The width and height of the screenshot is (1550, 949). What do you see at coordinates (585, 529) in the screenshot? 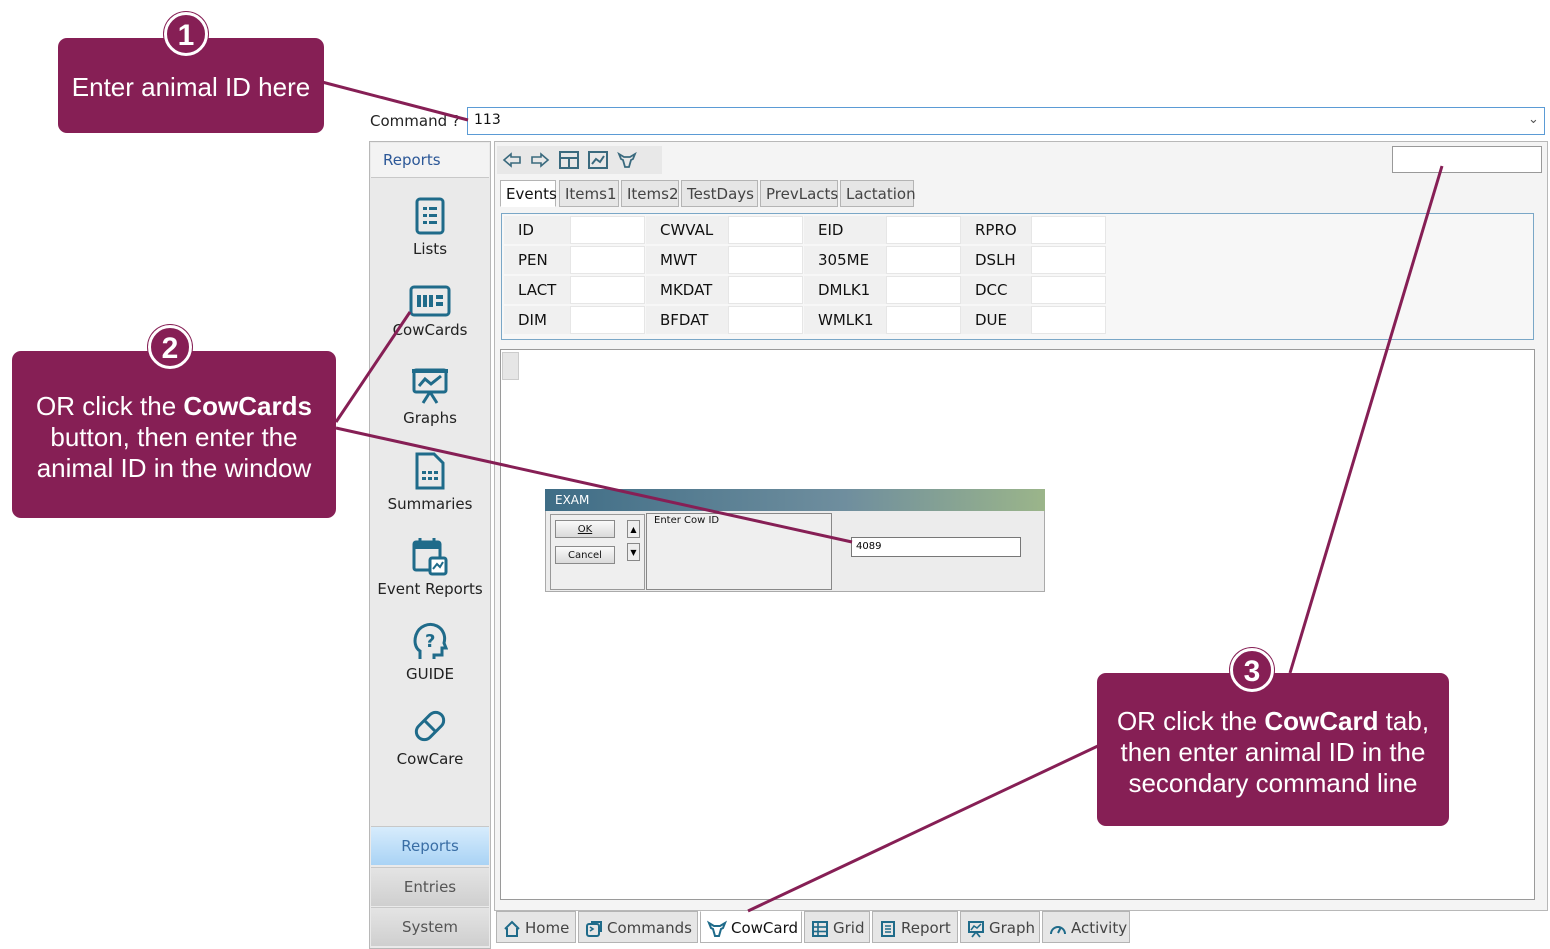
I see `ok-button: OK` at bounding box center [585, 529].